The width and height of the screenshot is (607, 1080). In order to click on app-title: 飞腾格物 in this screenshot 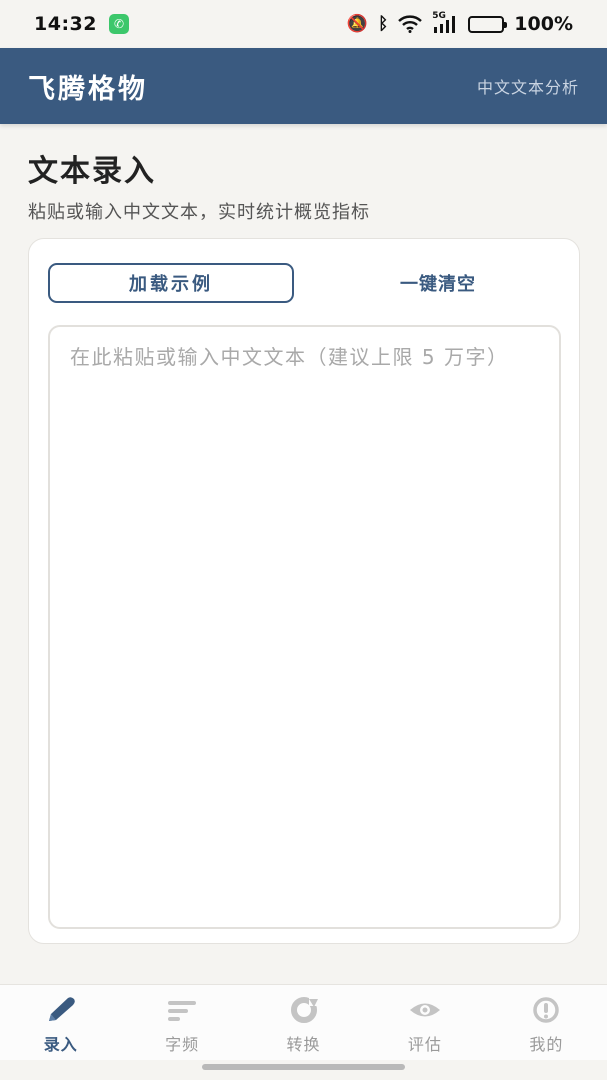, I will do `click(88, 89)`.